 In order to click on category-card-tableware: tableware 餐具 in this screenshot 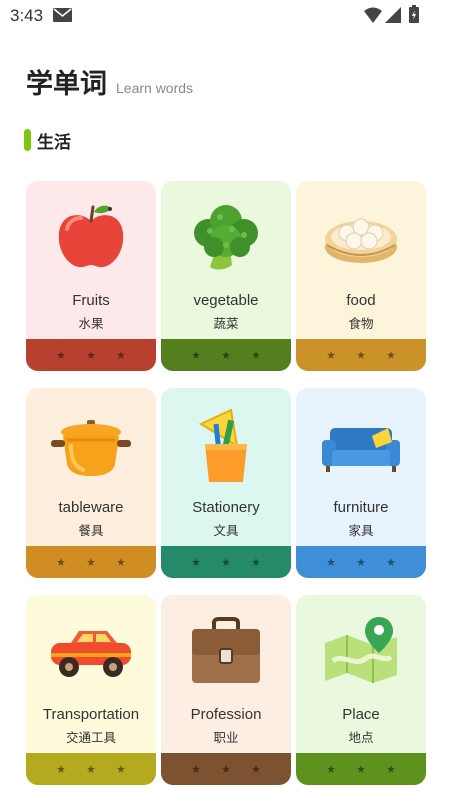, I will do `click(91, 483)`.